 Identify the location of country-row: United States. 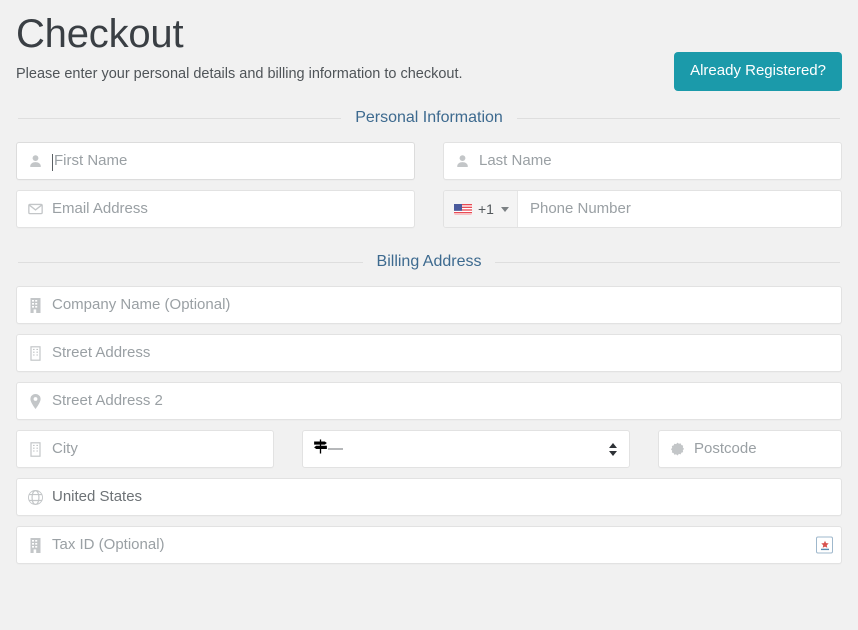
(429, 497).